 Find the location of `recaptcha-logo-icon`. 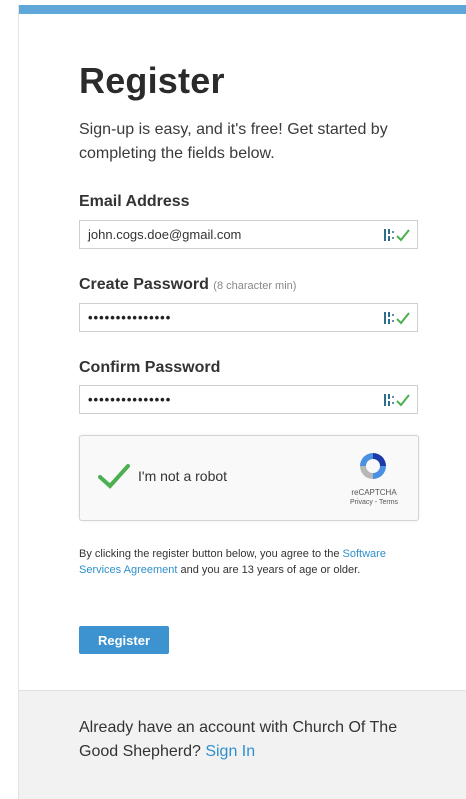

recaptcha-logo-icon is located at coordinates (373, 466).